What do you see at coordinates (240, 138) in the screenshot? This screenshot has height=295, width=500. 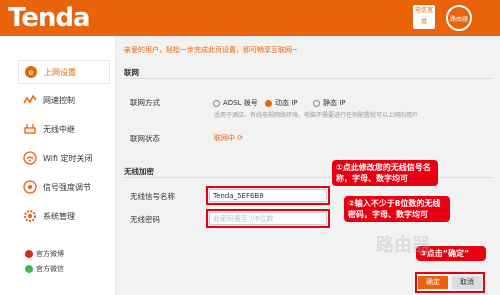 I see `loading-spinner-icon: ⟳` at bounding box center [240, 138].